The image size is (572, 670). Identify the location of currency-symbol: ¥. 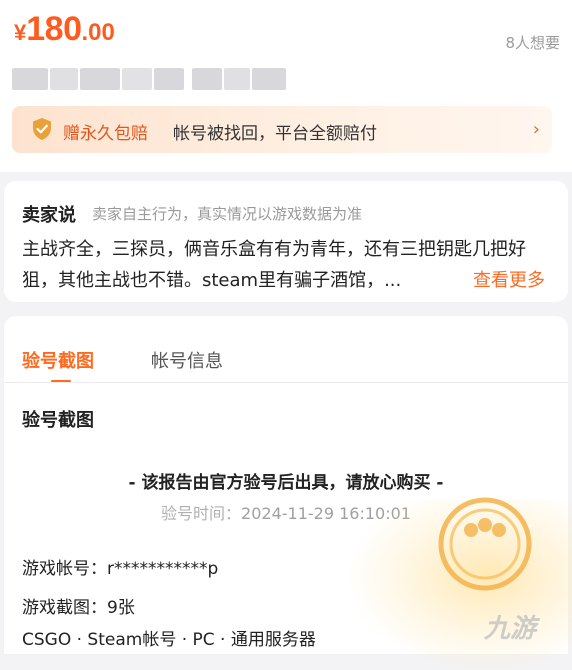
(20, 32).